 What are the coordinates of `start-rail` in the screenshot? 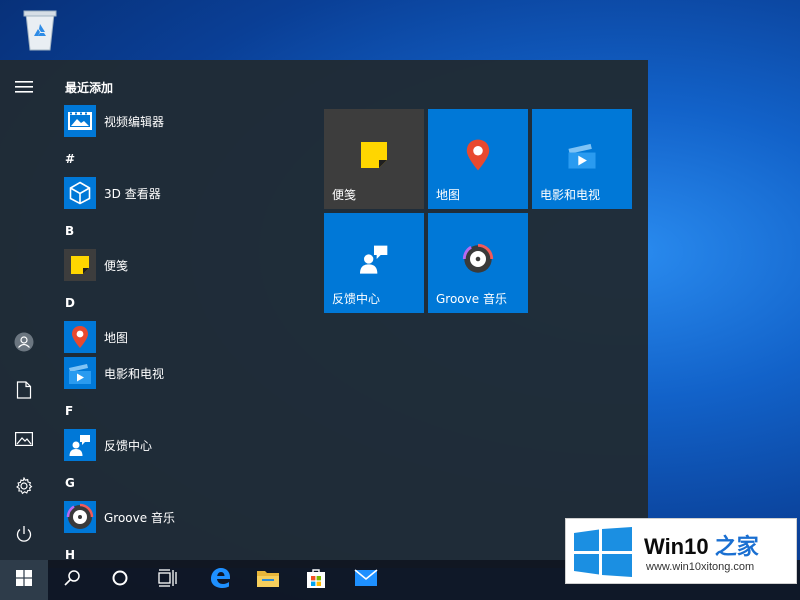 It's located at (24, 314).